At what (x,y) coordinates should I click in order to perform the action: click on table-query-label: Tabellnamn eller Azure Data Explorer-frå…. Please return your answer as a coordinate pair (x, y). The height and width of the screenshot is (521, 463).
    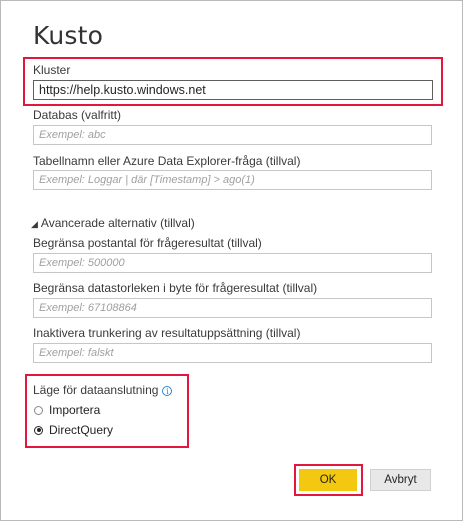
    Looking at the image, I should click on (167, 161).